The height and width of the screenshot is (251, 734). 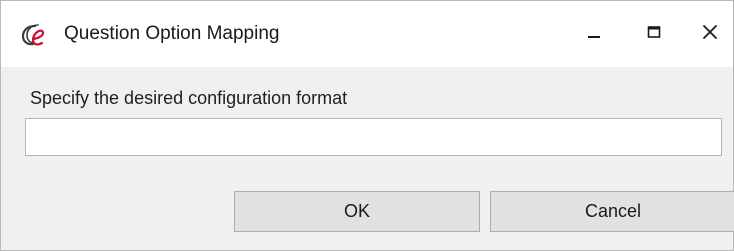 I want to click on cancel-button: Cancel, so click(x=612, y=211).